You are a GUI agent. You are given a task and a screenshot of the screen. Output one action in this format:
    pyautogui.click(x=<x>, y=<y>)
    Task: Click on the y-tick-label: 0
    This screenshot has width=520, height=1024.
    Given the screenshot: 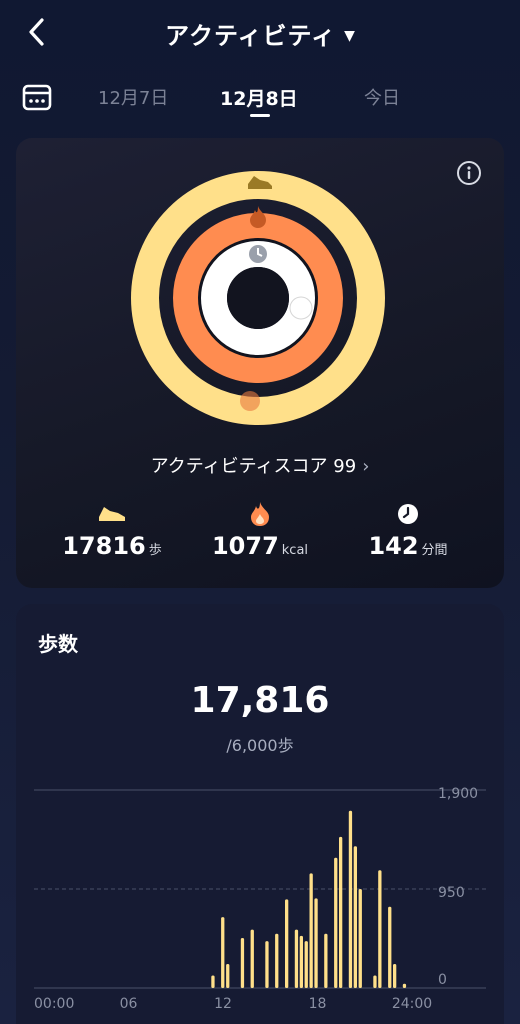 What is the action you would take?
    pyautogui.click(x=442, y=980)
    